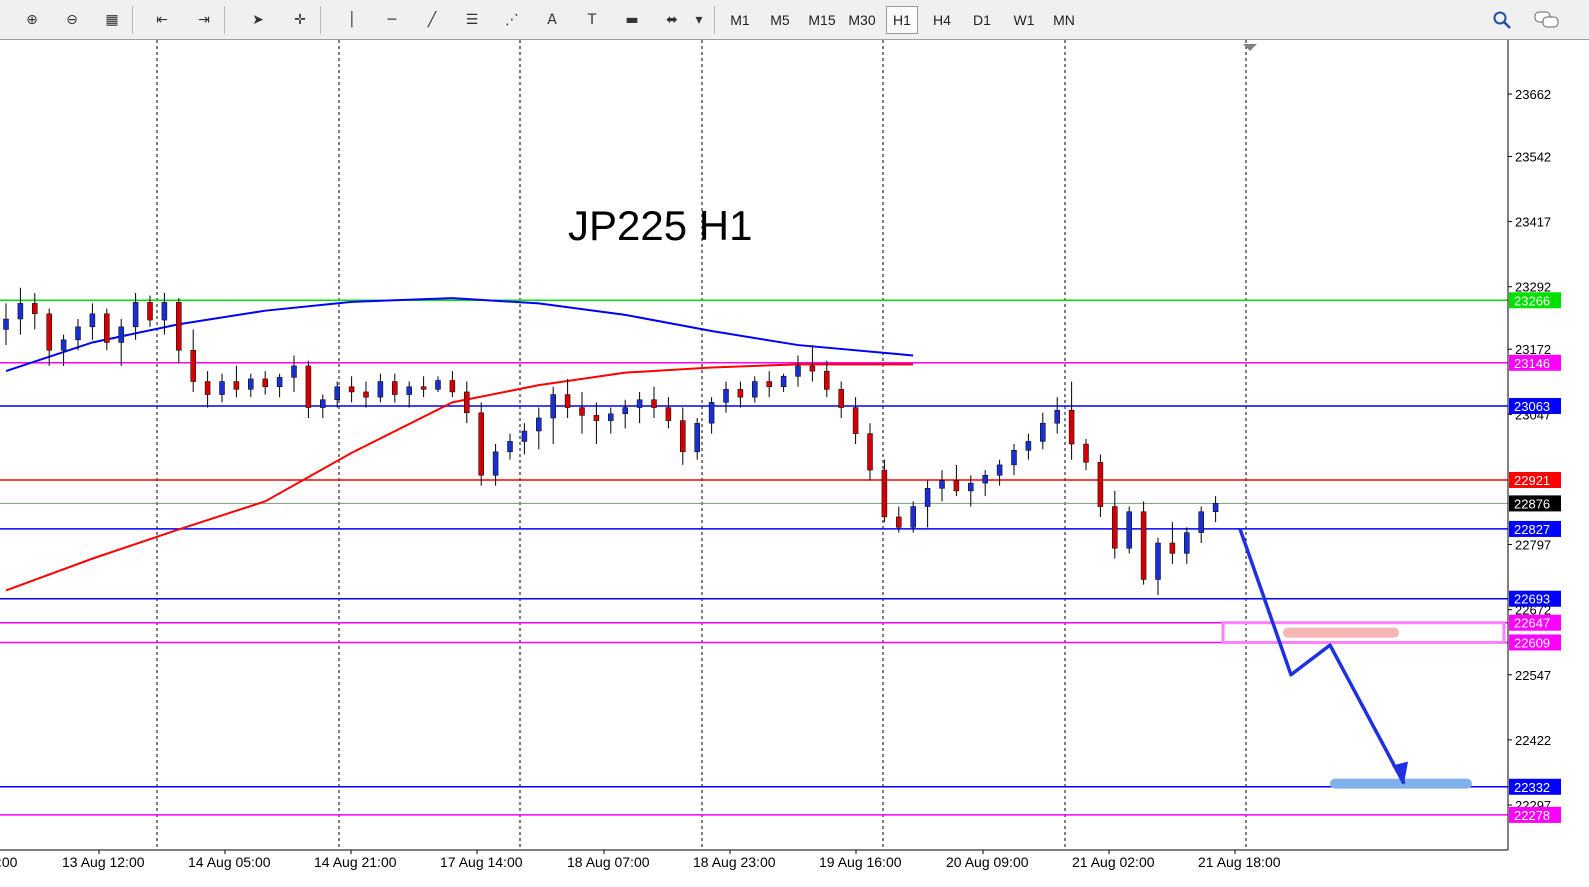 This screenshot has width=1589, height=887. Describe the element at coordinates (987, 862) in the screenshot. I see `x-tick-label: 20 Aug 09:00` at that location.